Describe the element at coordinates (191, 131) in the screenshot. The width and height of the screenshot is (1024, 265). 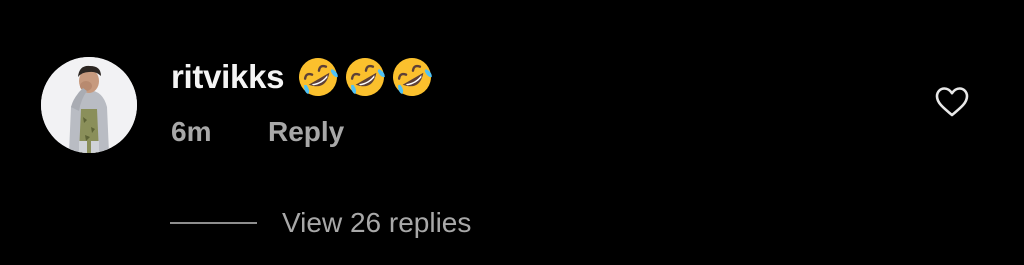
I see `timestamp: 6m` at that location.